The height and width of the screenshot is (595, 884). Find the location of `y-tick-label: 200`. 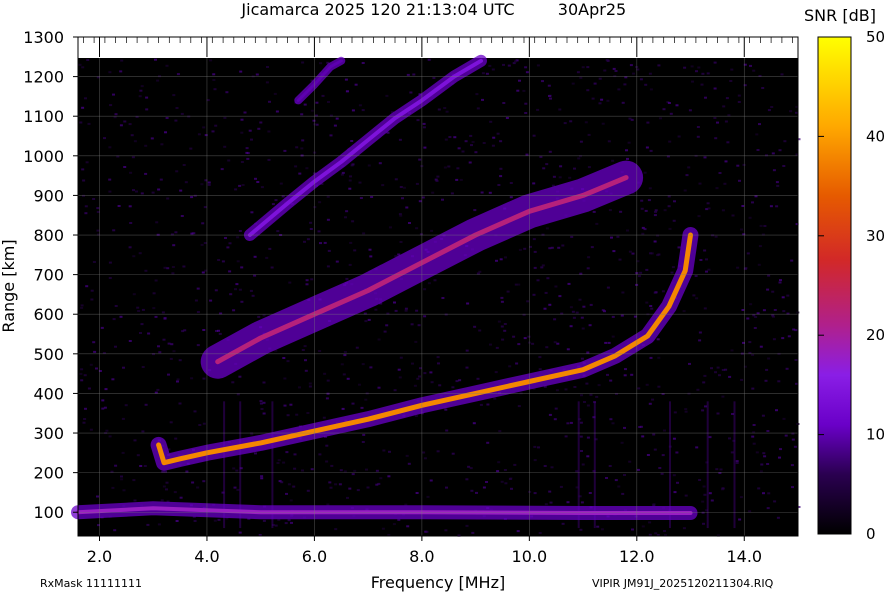

y-tick-label: 200 is located at coordinates (48, 473).